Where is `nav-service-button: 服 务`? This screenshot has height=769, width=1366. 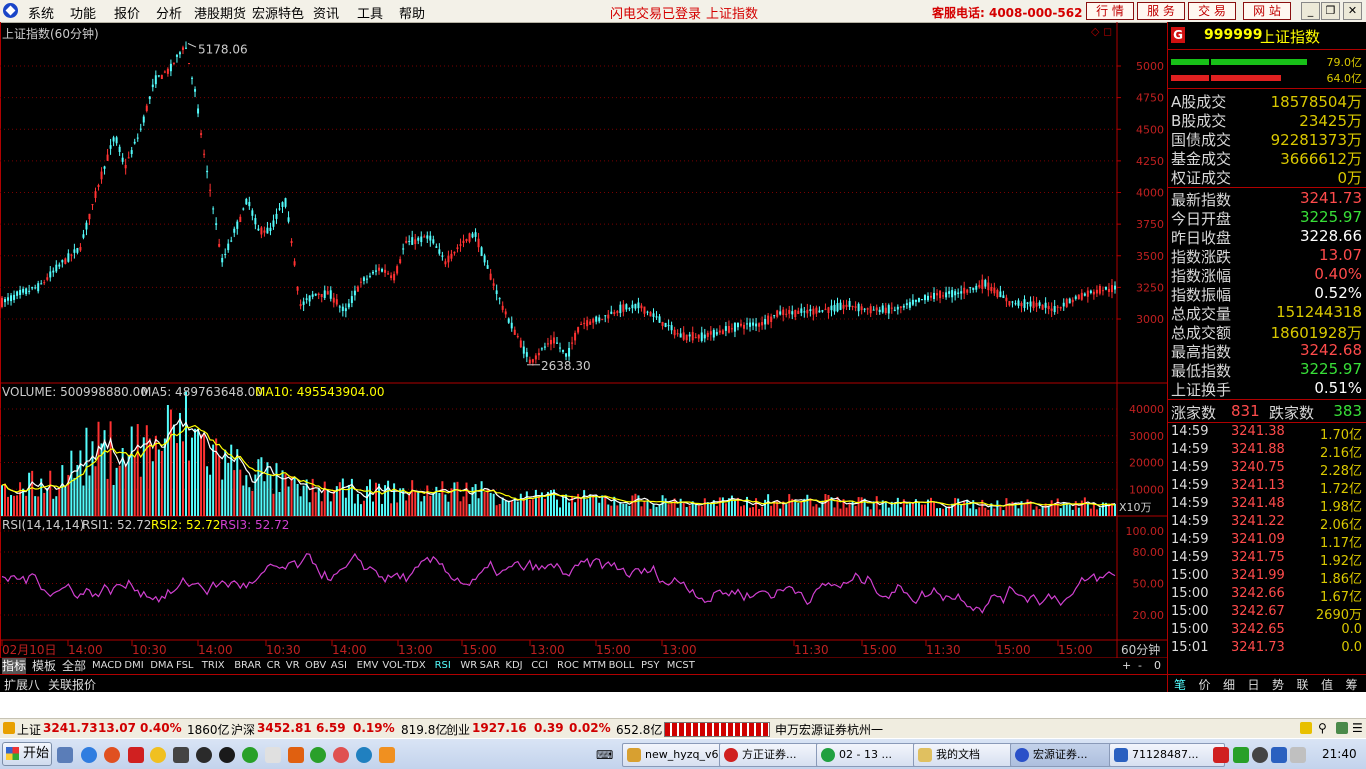
nav-service-button: 服 务 is located at coordinates (1161, 11).